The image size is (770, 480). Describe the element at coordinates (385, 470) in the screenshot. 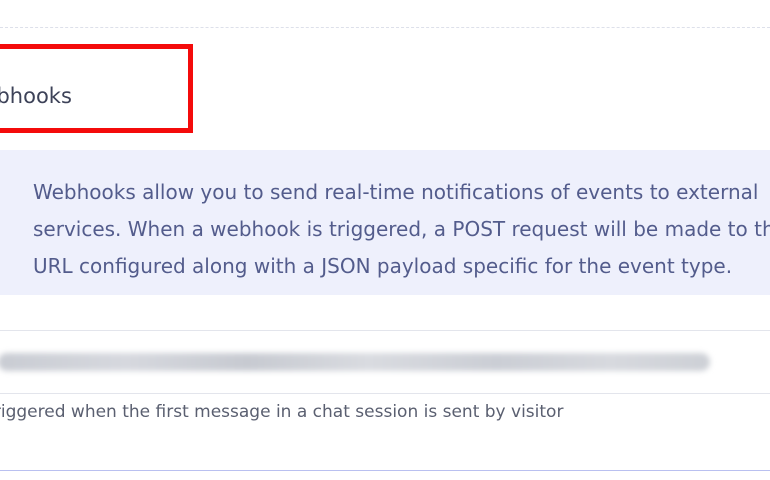

I see `bottom-divider` at that location.